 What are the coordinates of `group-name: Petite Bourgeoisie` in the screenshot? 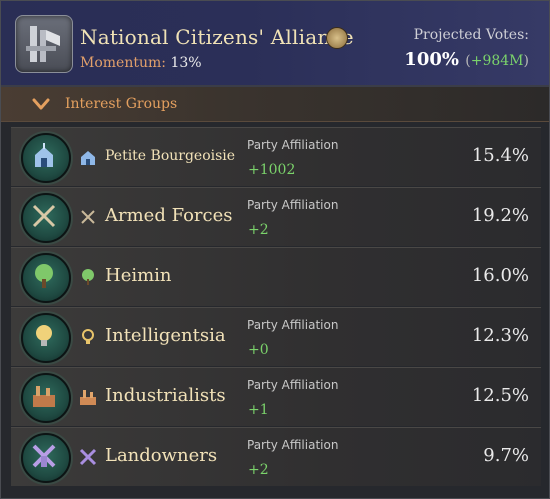 It's located at (170, 156).